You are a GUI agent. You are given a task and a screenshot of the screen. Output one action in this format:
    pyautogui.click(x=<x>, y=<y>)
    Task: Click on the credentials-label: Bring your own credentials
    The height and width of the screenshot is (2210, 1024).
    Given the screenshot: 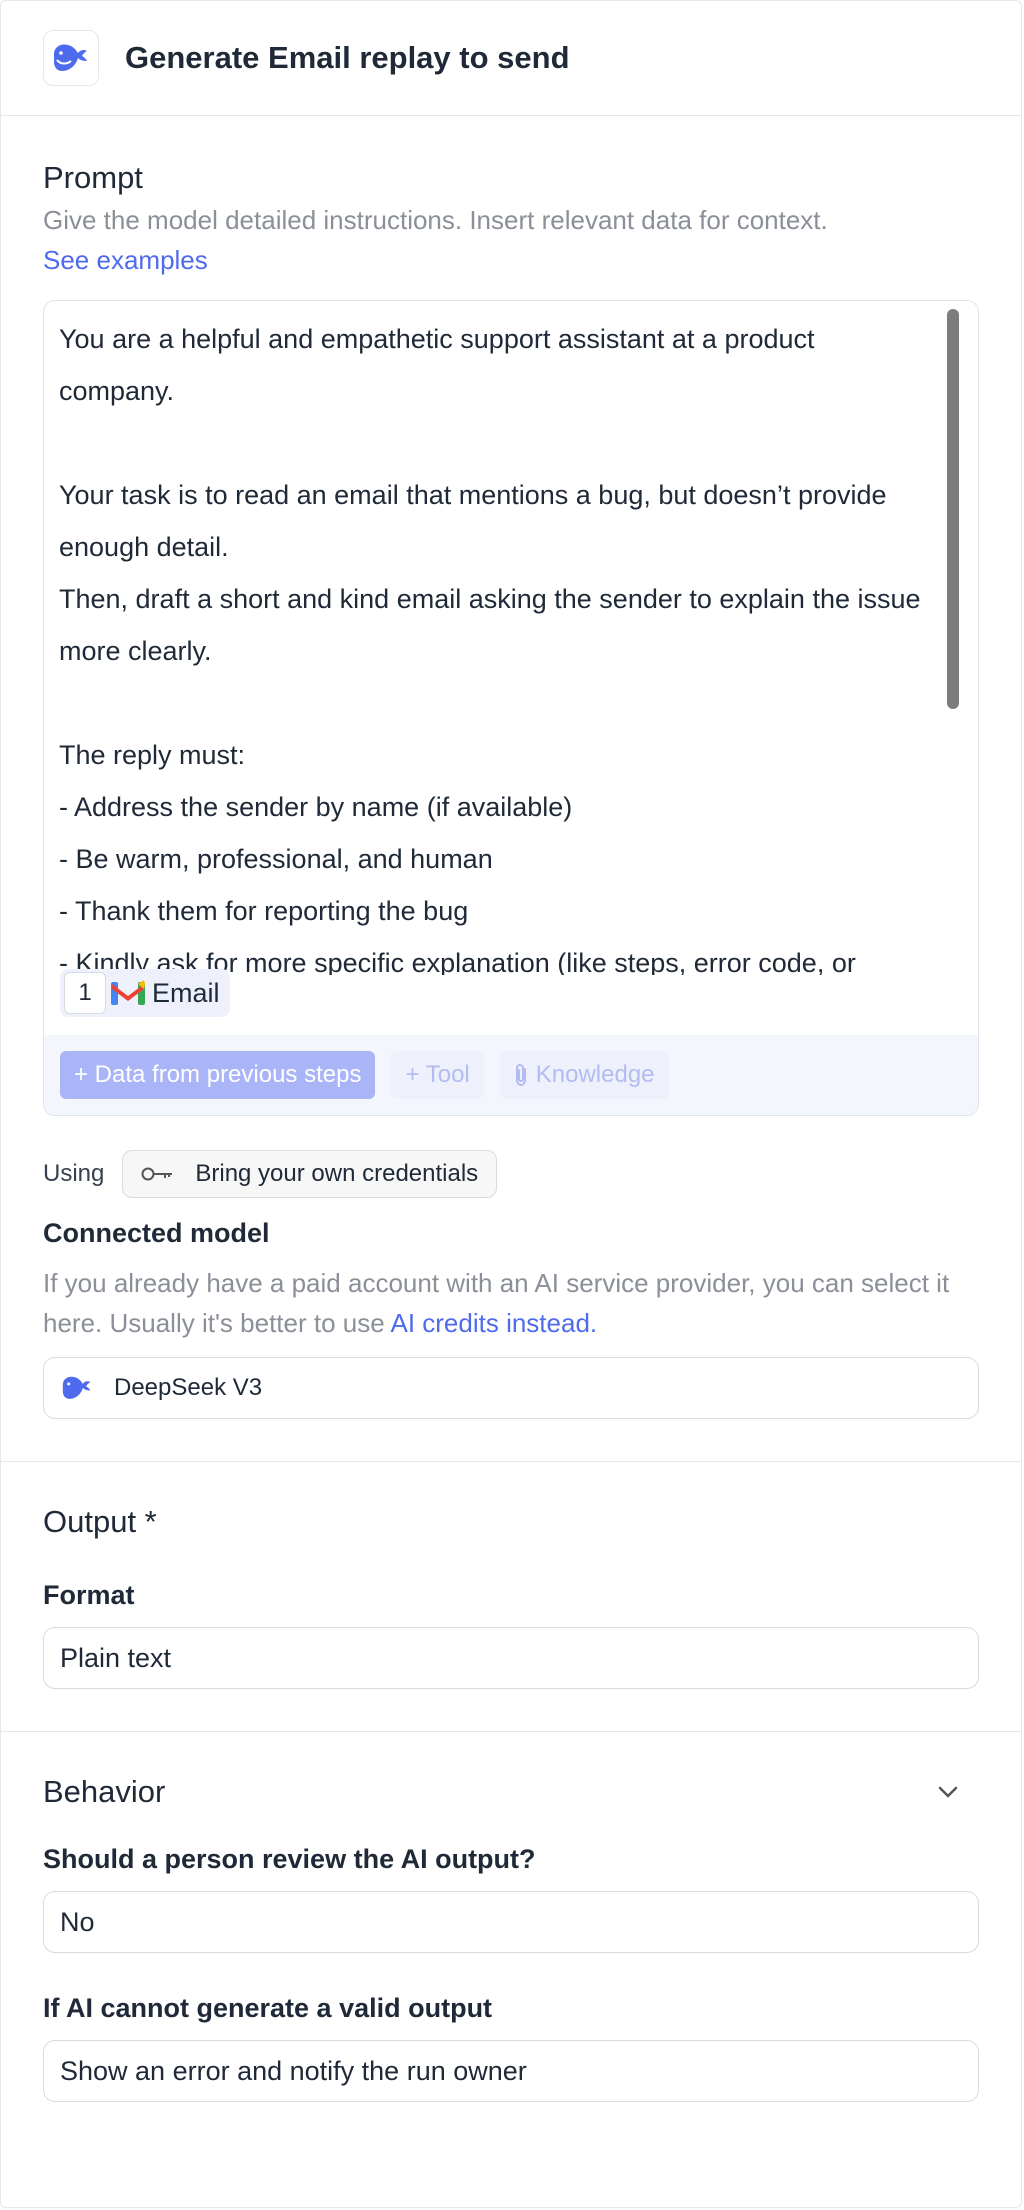 What is the action you would take?
    pyautogui.click(x=337, y=1173)
    